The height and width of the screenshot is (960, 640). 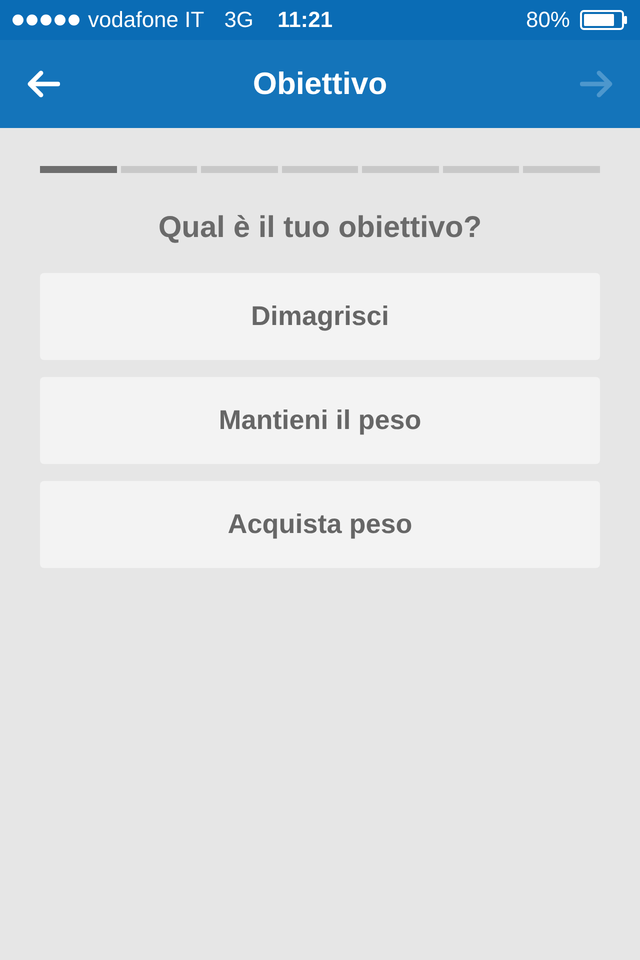 What do you see at coordinates (320, 316) in the screenshot?
I see `option-button: Dimagrisci` at bounding box center [320, 316].